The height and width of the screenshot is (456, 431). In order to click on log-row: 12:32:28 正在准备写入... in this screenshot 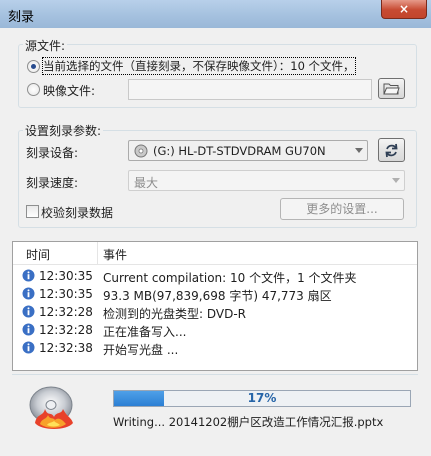, I will do `click(215, 330)`.